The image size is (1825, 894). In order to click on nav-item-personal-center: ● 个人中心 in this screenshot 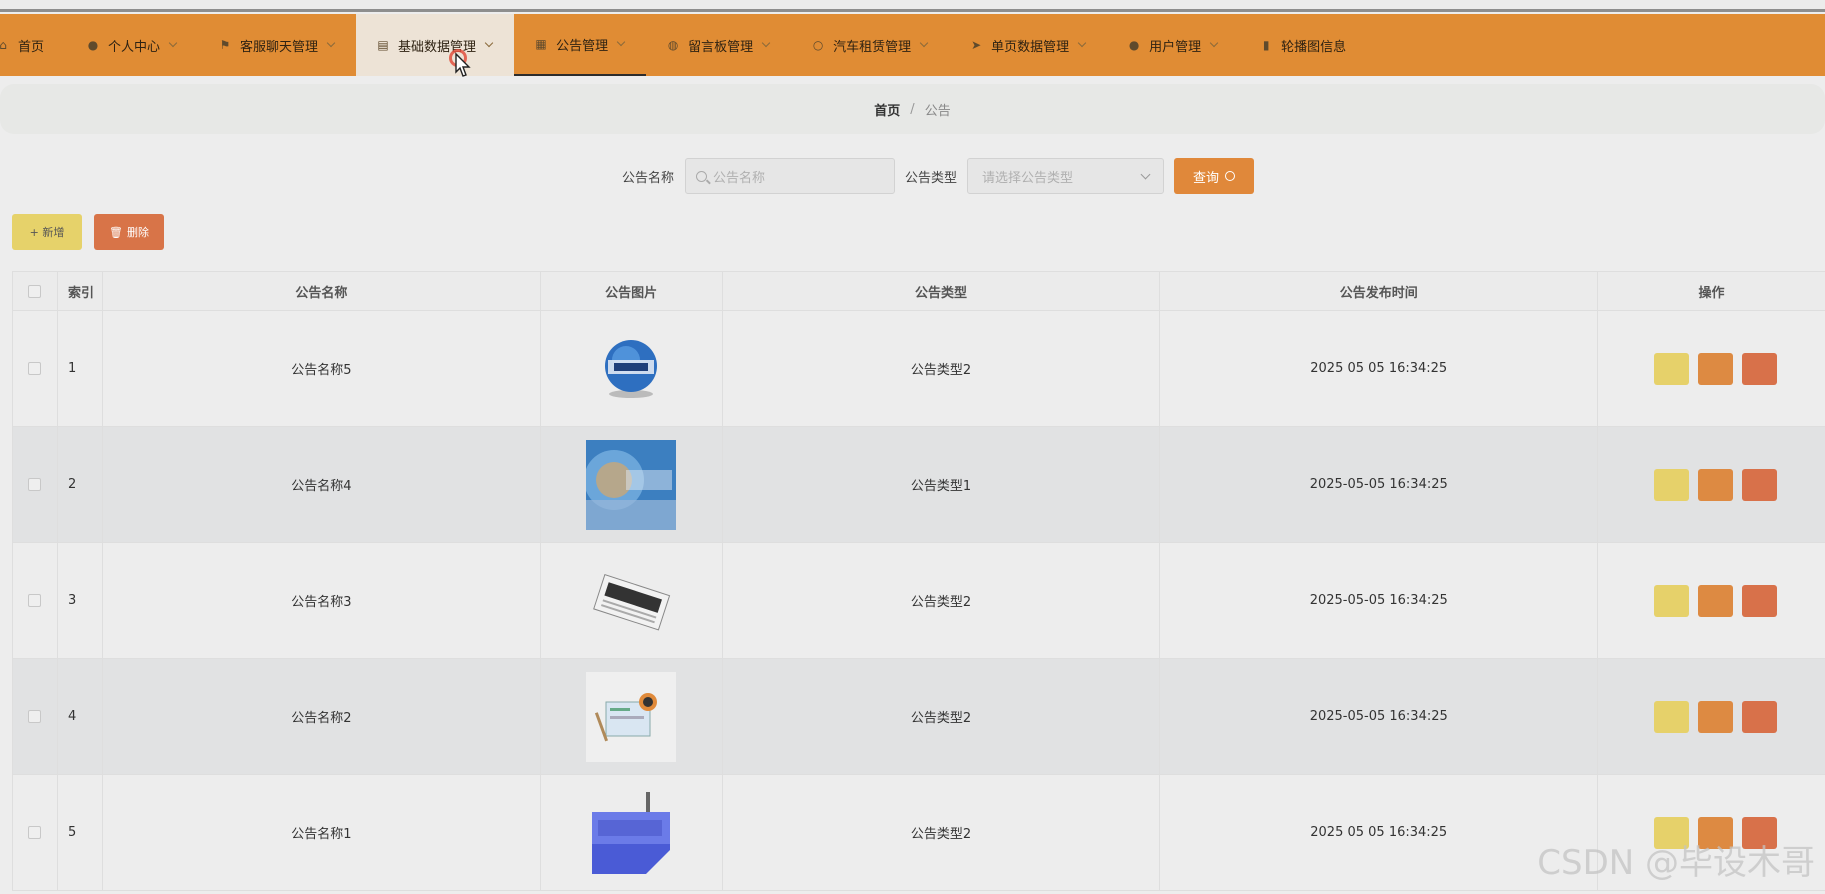, I will do `click(132, 45)`.